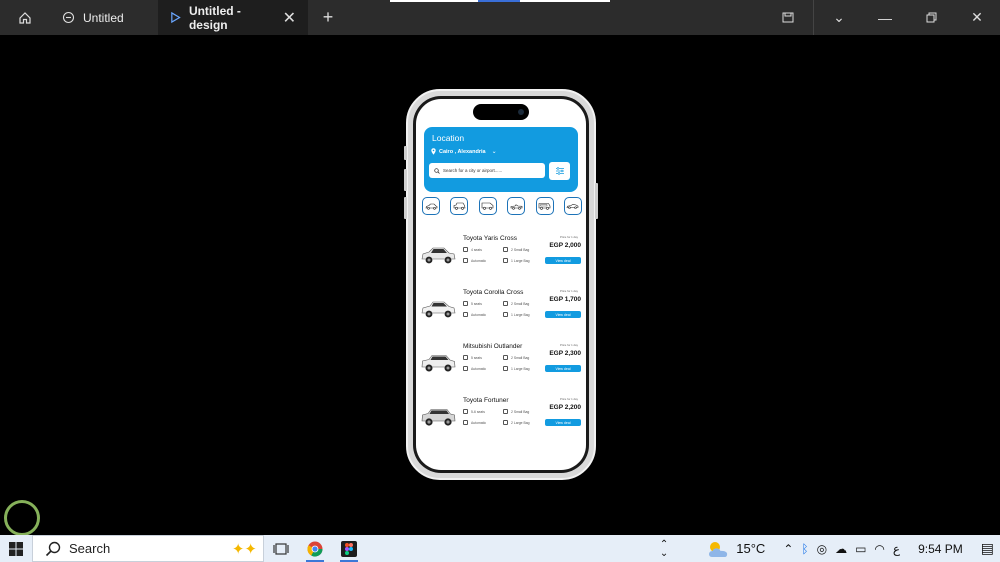  I want to click on location-value: Cairo , Alexandria, so click(462, 151).